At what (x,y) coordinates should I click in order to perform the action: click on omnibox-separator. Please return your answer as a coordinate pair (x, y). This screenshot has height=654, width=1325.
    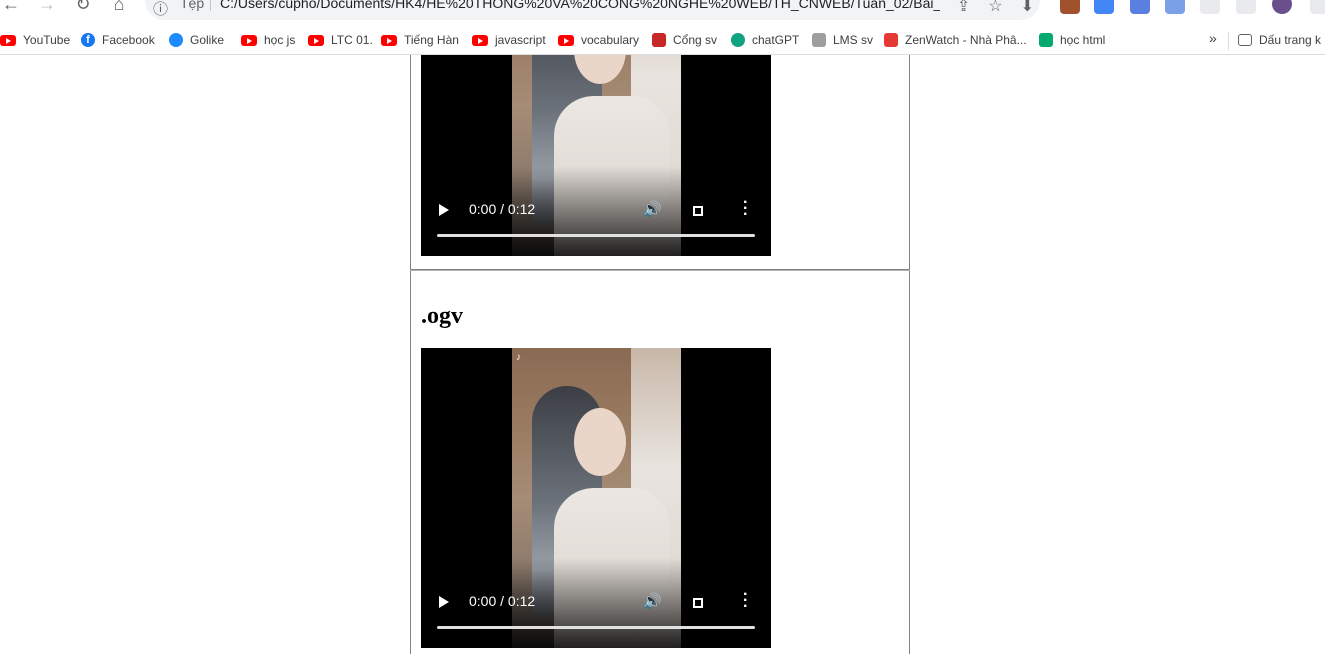
    Looking at the image, I should click on (210, 5).